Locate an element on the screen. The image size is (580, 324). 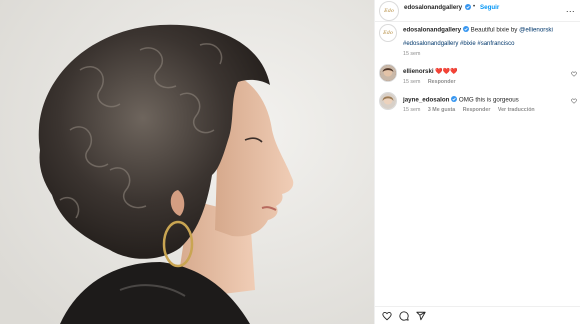
follow-button: Seguir is located at coordinates (489, 7).